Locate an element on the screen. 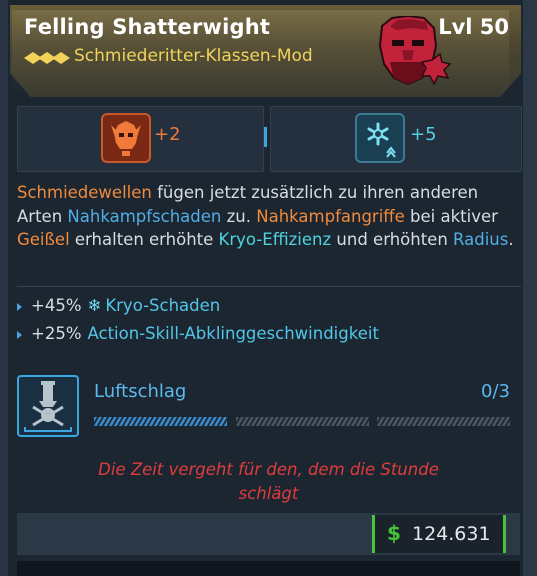  description-text: bei aktiver is located at coordinates (451, 216).